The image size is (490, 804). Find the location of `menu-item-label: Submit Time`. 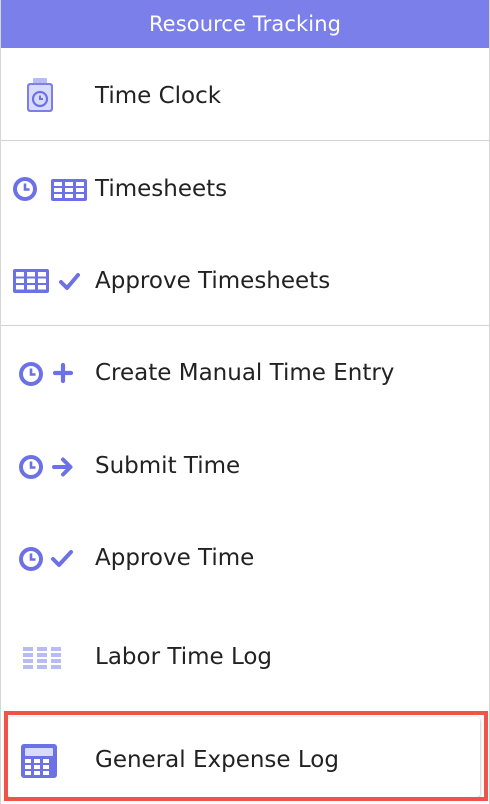

menu-item-label: Submit Time is located at coordinates (168, 466).